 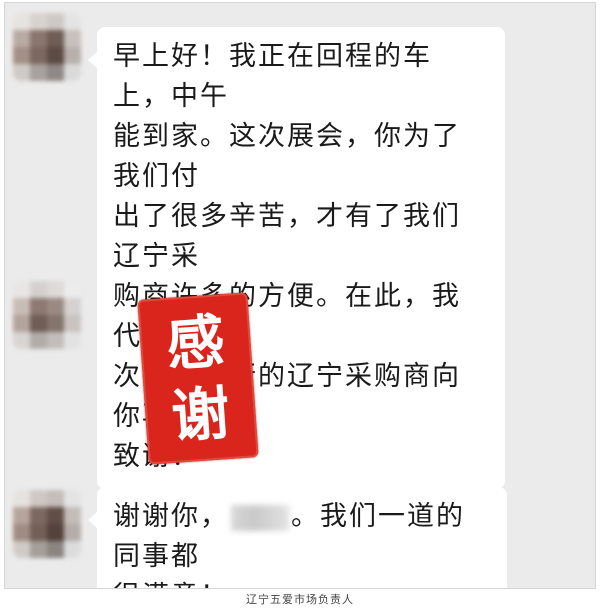 What do you see at coordinates (171, 516) in the screenshot?
I see `message-text: 谢谢你，` at bounding box center [171, 516].